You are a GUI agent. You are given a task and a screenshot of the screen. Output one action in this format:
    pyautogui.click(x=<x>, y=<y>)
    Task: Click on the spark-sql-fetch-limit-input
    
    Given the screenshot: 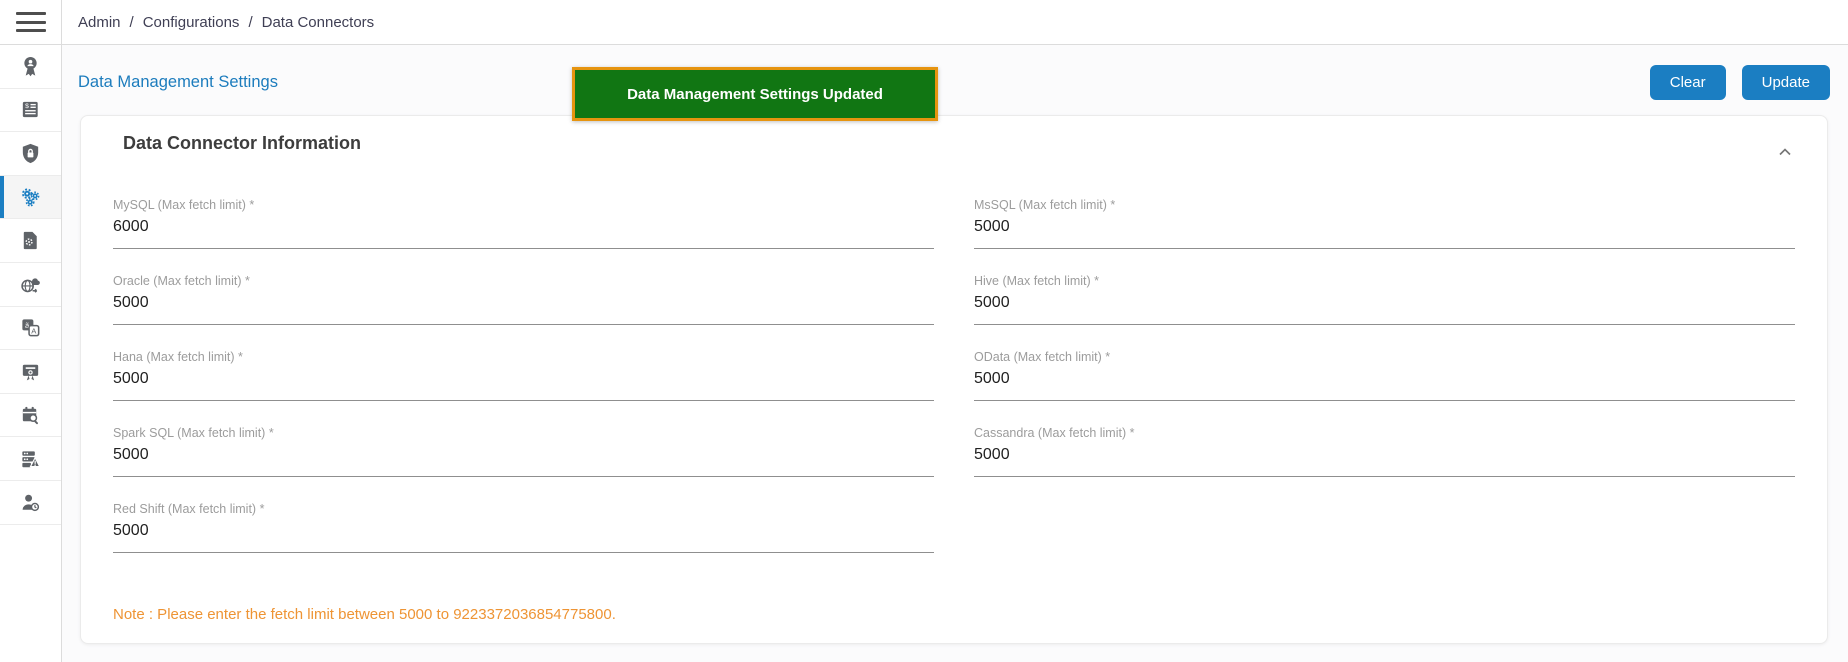 What is the action you would take?
    pyautogui.click(x=523, y=460)
    